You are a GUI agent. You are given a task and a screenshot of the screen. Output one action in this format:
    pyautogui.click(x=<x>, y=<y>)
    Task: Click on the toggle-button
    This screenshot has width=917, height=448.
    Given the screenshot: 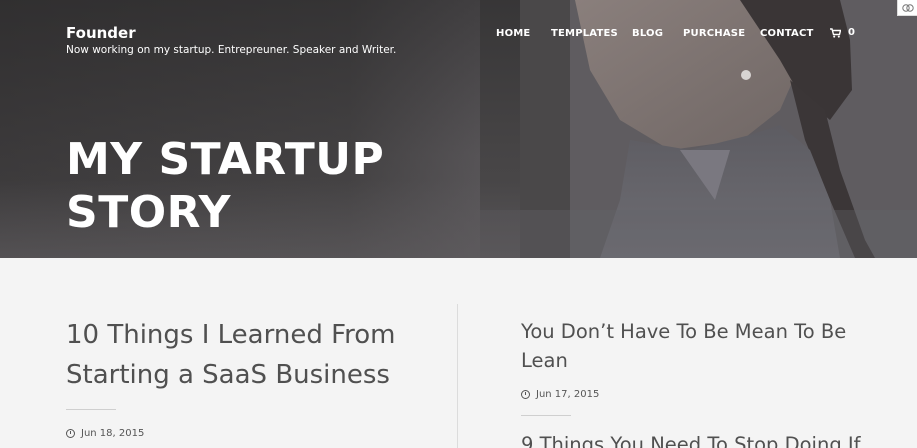 What is the action you would take?
    pyautogui.click(x=907, y=8)
    